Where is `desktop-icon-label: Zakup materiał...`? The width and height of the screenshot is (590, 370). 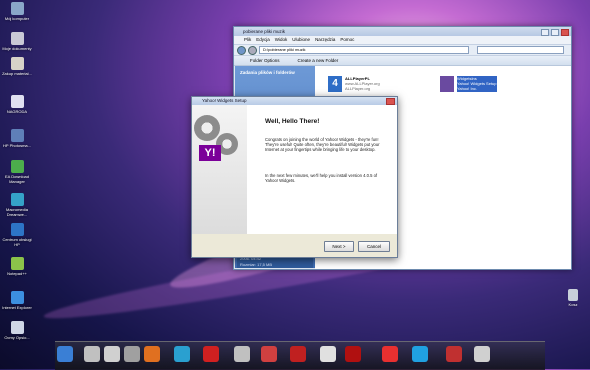
desktop-icon-label: Zakup materiał... is located at coordinates (17, 73).